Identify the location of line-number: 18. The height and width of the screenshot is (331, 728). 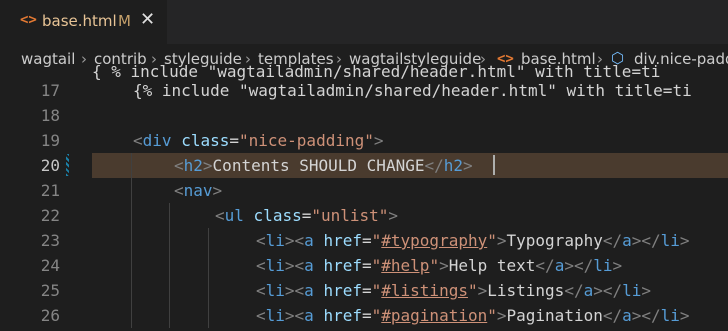
(50, 115).